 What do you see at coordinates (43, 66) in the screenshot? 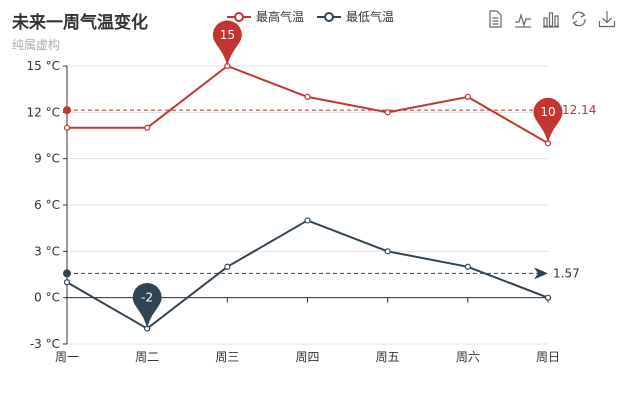
I see `y-tick-label: 15 °C` at bounding box center [43, 66].